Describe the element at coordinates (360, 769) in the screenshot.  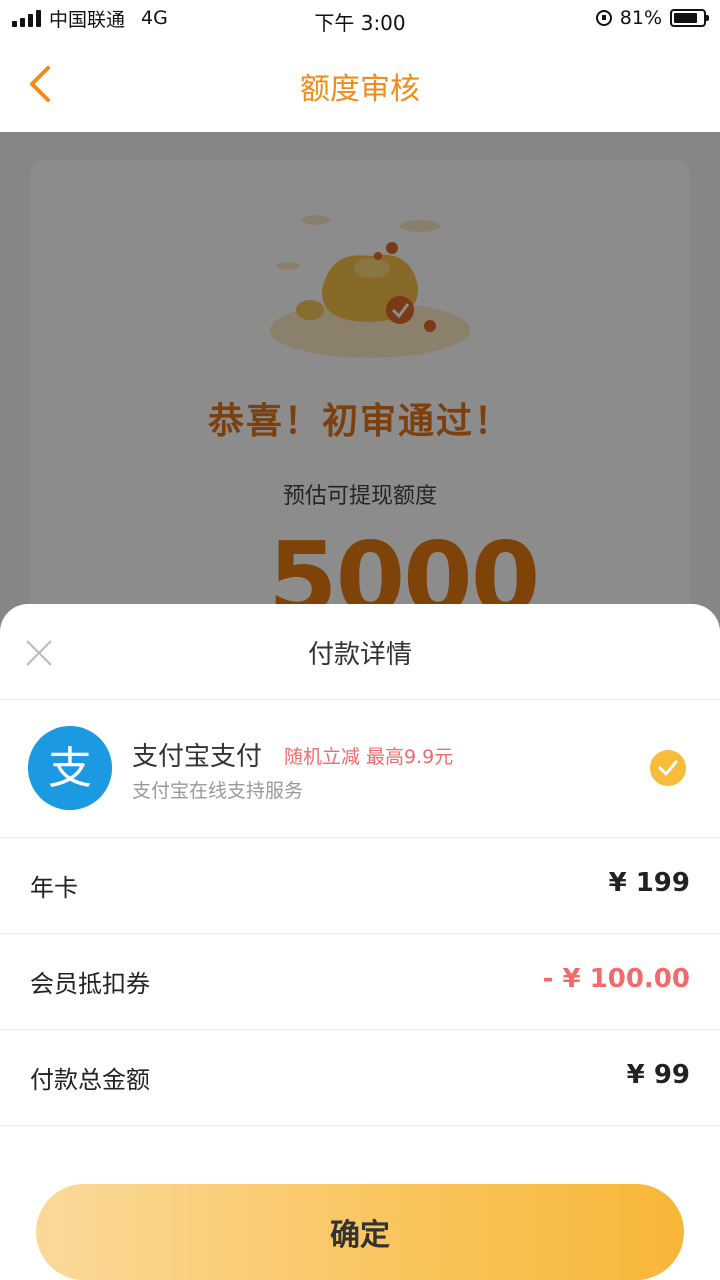
I see `payment-method-row: 支 支付宝支付 随机立减 最高9.9元 支付宝在线支持服务` at that location.